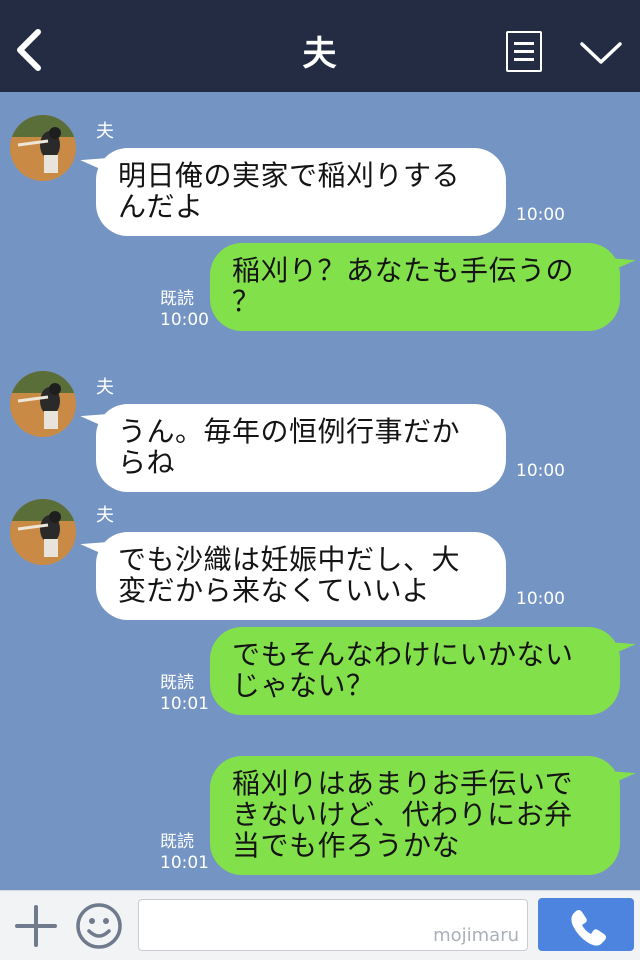  What do you see at coordinates (333, 925) in the screenshot?
I see `message-text-input: mojimaru` at bounding box center [333, 925].